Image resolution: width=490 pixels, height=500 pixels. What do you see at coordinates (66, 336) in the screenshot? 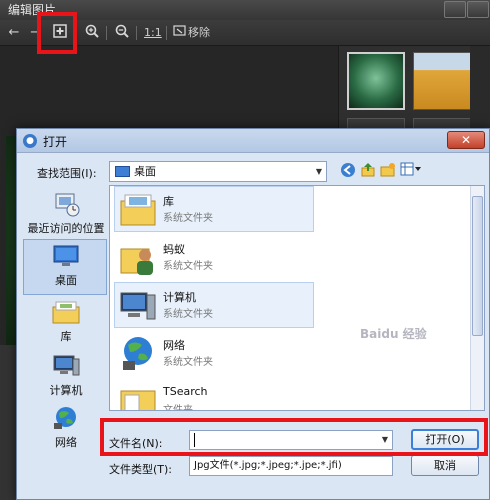
I see `place-label: 库` at bounding box center [66, 336].